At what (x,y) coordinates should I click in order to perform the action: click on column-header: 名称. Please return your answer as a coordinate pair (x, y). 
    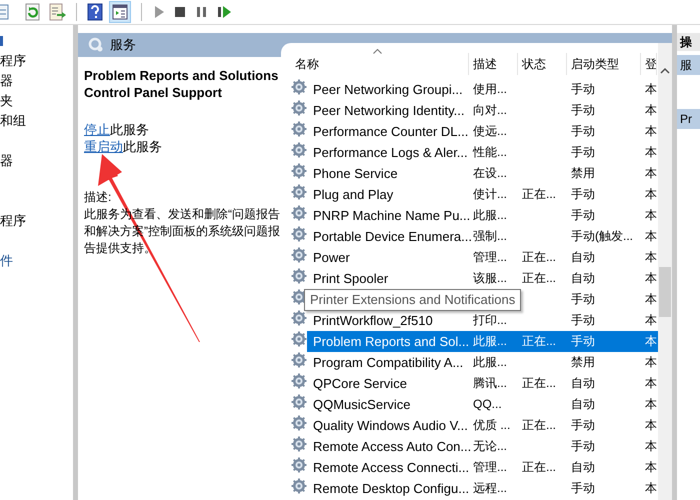
    Looking at the image, I should click on (380, 64).